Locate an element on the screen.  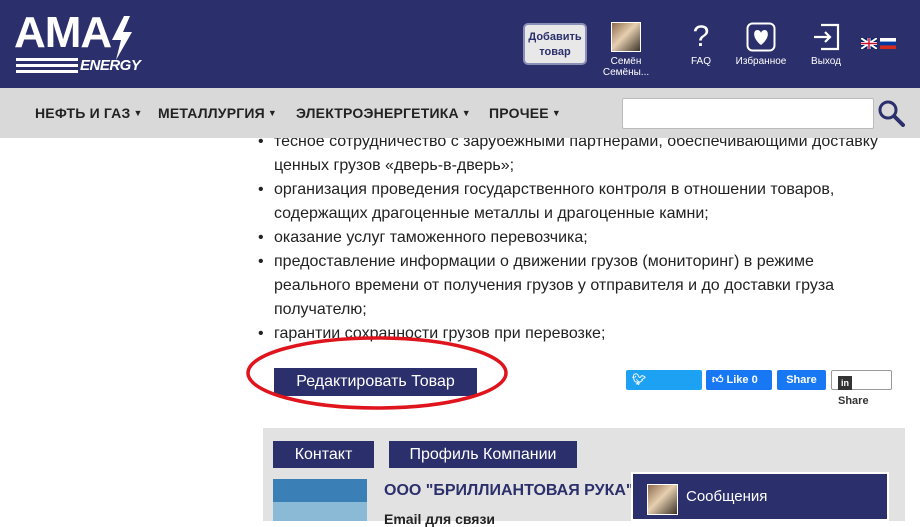
list-item-text: ценных грузов «дверь-в-дверь»; is located at coordinates (394, 165).